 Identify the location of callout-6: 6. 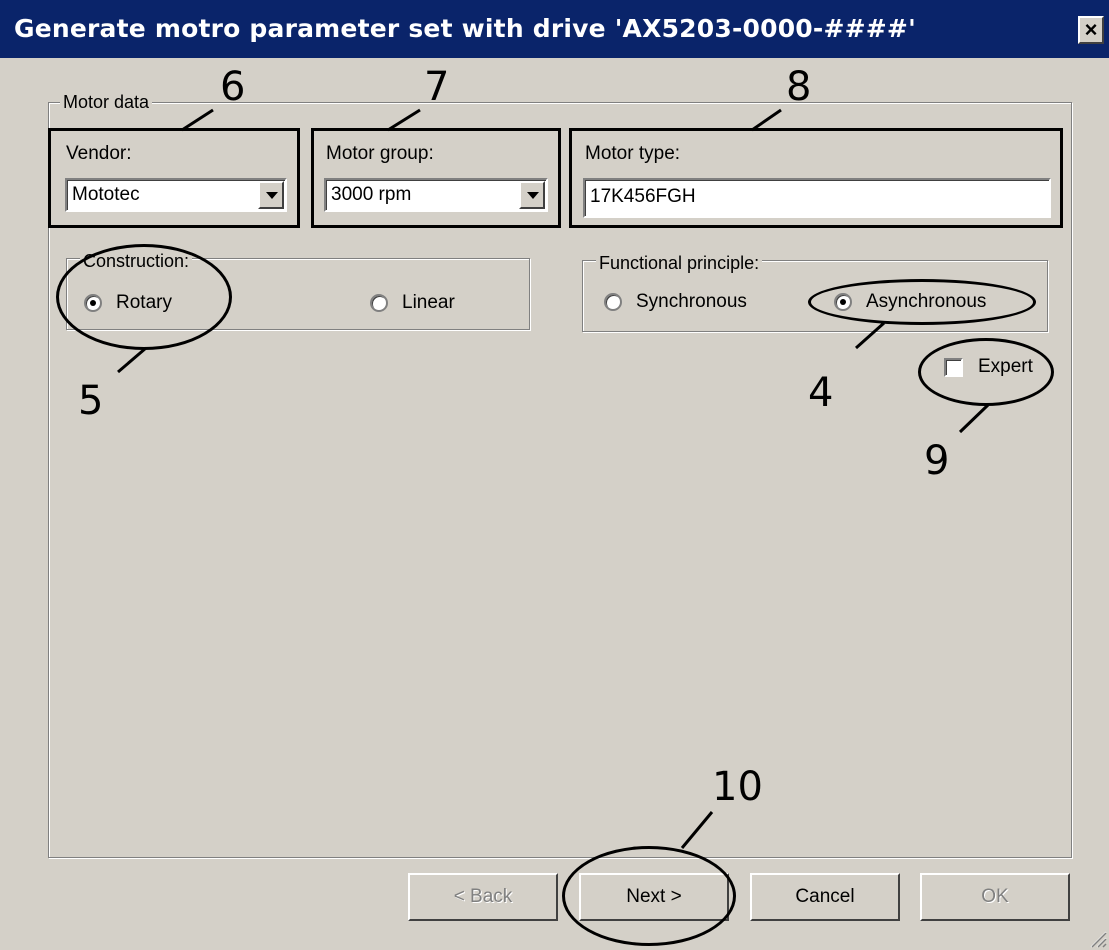
(233, 87).